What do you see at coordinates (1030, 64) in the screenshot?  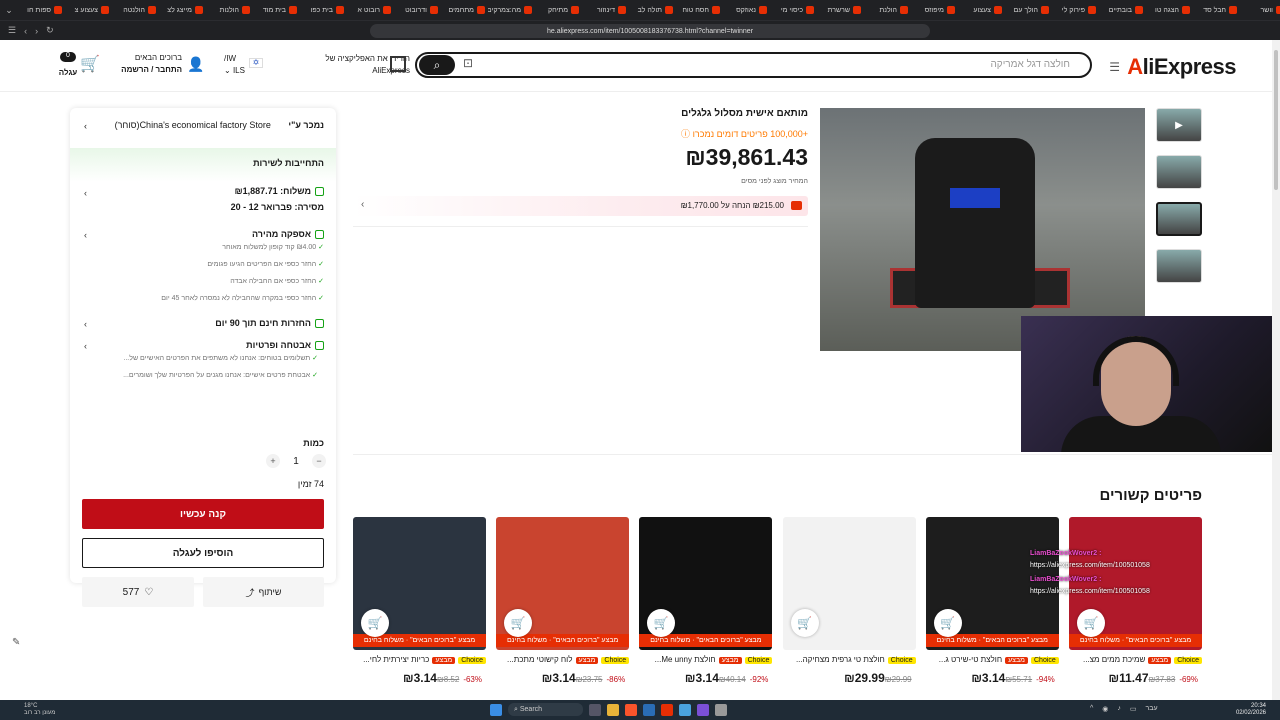 I see `search-input: חולצה דגל אמריקה` at bounding box center [1030, 64].